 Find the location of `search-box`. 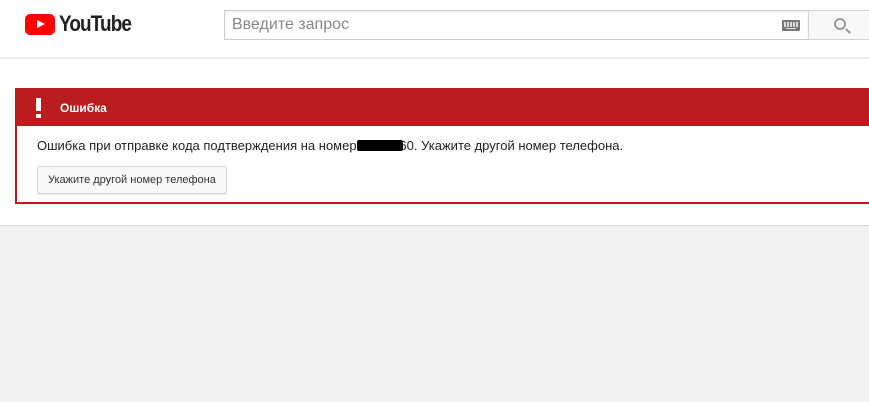

search-box is located at coordinates (516, 25).